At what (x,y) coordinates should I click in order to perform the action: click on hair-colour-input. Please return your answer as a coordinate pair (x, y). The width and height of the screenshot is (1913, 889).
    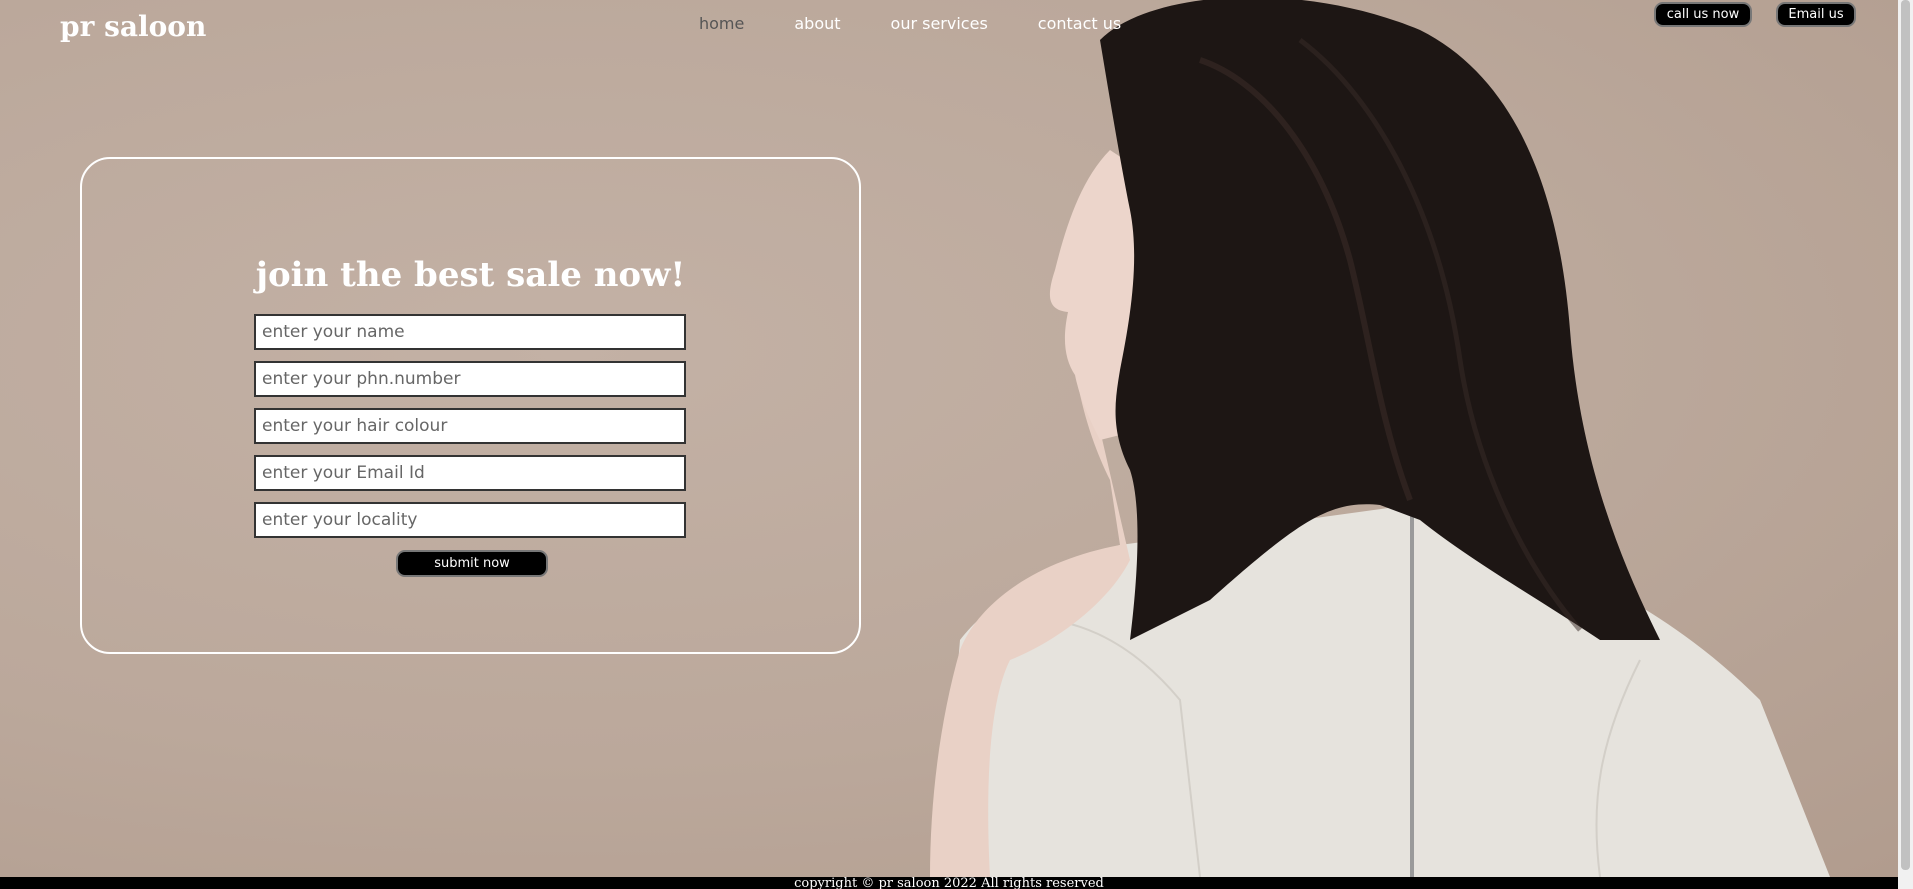
    Looking at the image, I should click on (470, 426).